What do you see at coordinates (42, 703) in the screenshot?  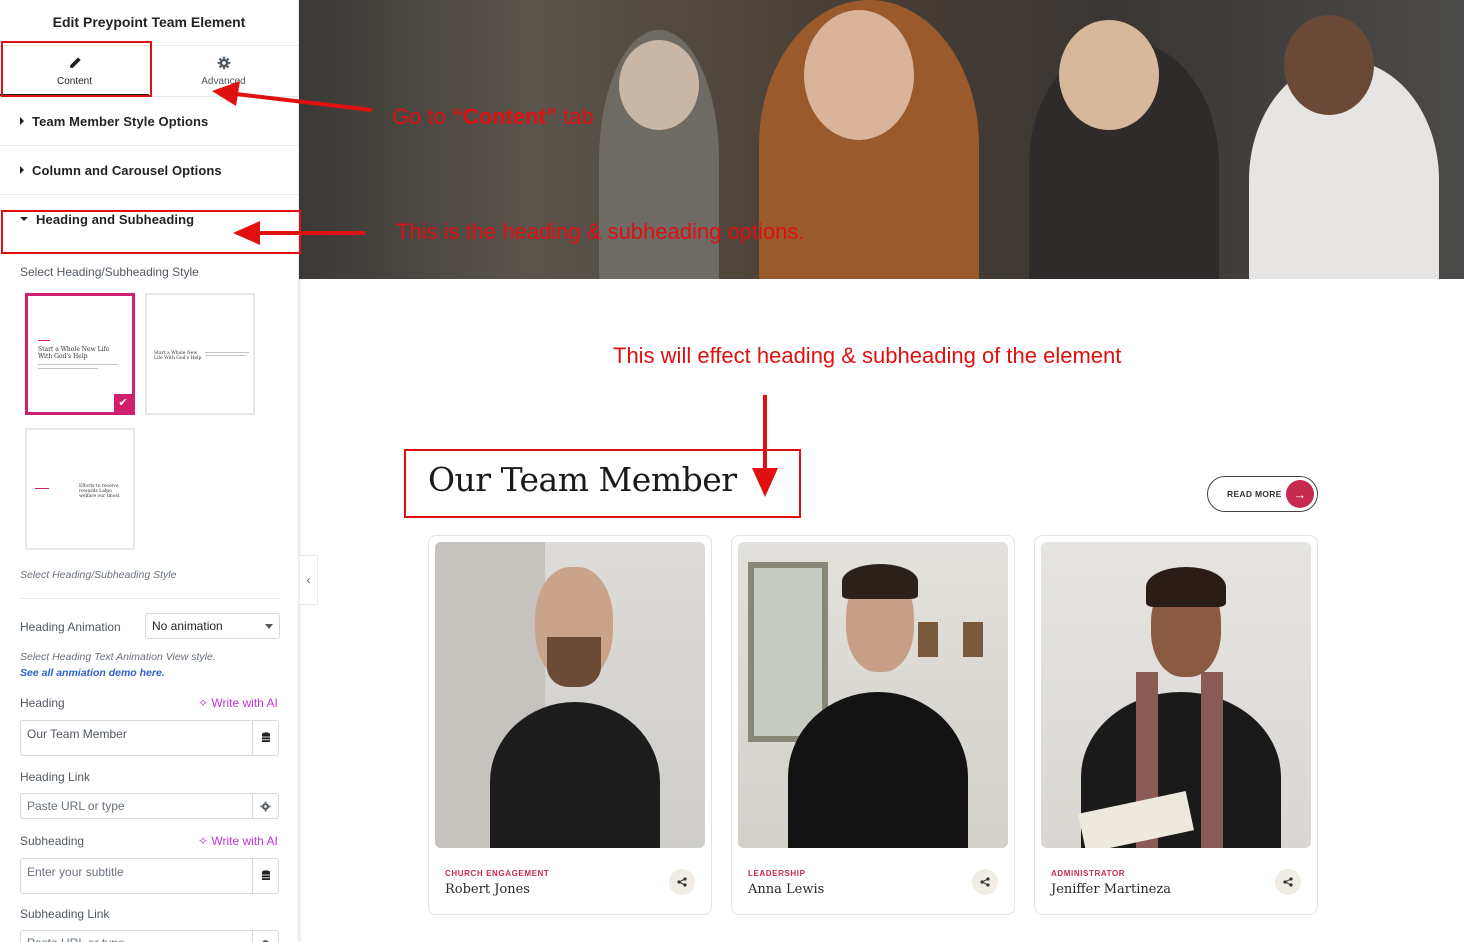 I see `heading-label: Heading` at bounding box center [42, 703].